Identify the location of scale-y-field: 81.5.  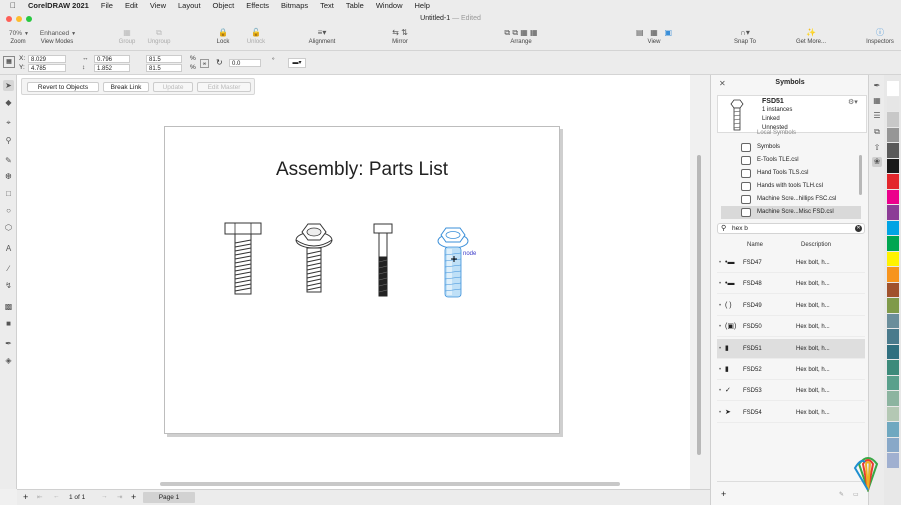
(164, 68).